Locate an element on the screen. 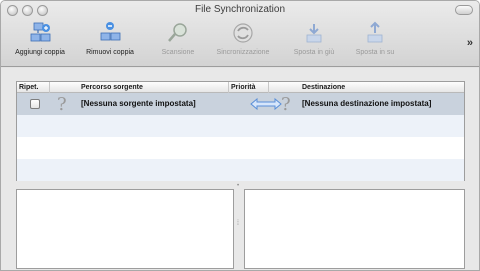 The image size is (480, 271). bidirectional-arrow-icon is located at coordinates (266, 104).